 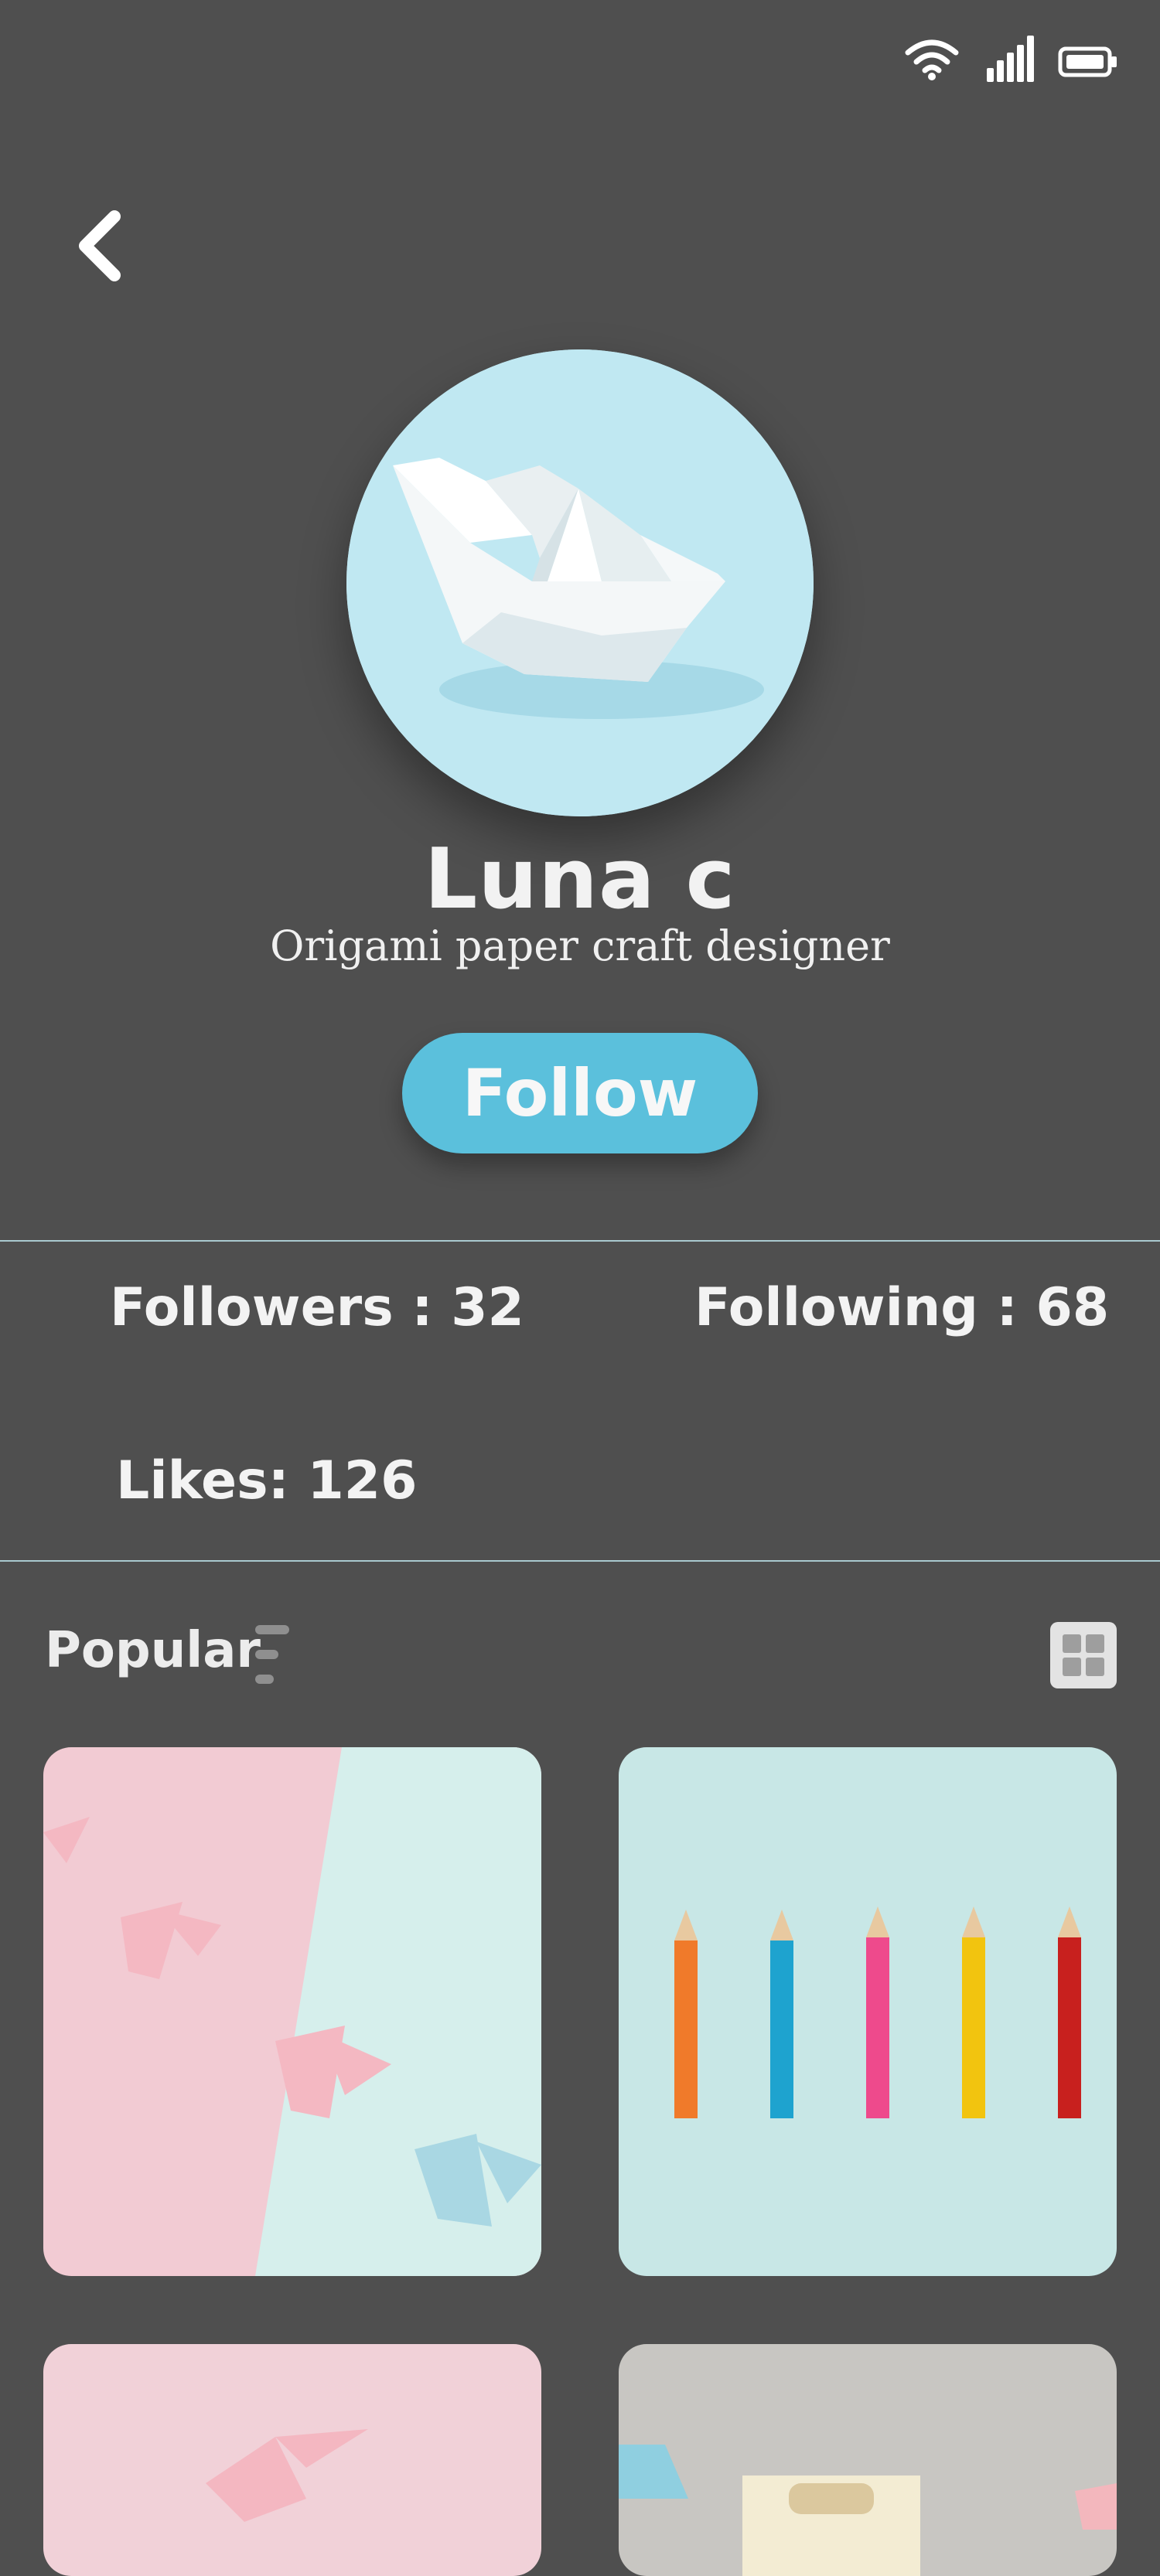 I want to click on wifi-icon, so click(x=932, y=59).